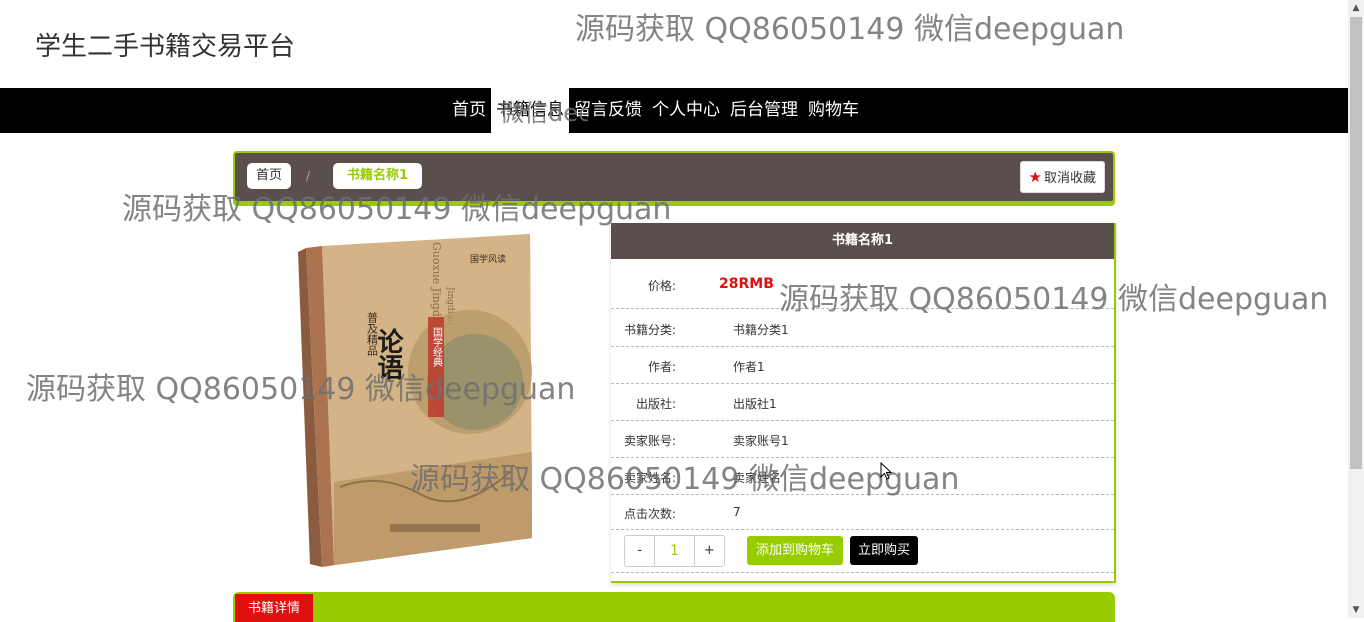 Image resolution: width=1364 pixels, height=622 pixels. I want to click on buy-now-button: 立即购买, so click(884, 550).